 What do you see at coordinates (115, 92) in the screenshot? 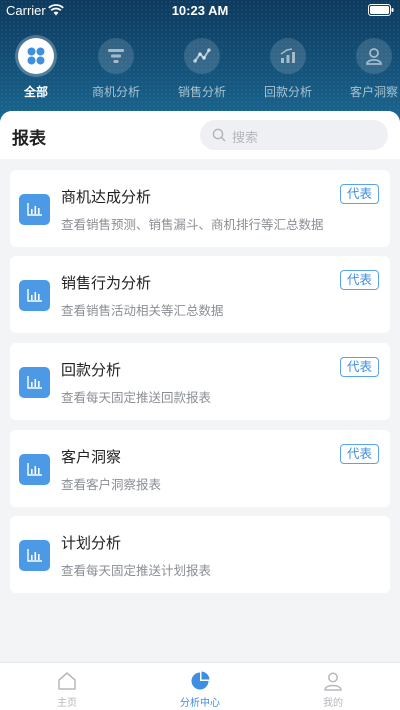
I see `category-label: 商机分析` at bounding box center [115, 92].